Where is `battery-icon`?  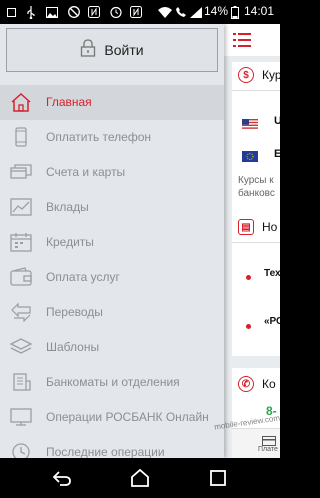 battery-icon is located at coordinates (235, 12).